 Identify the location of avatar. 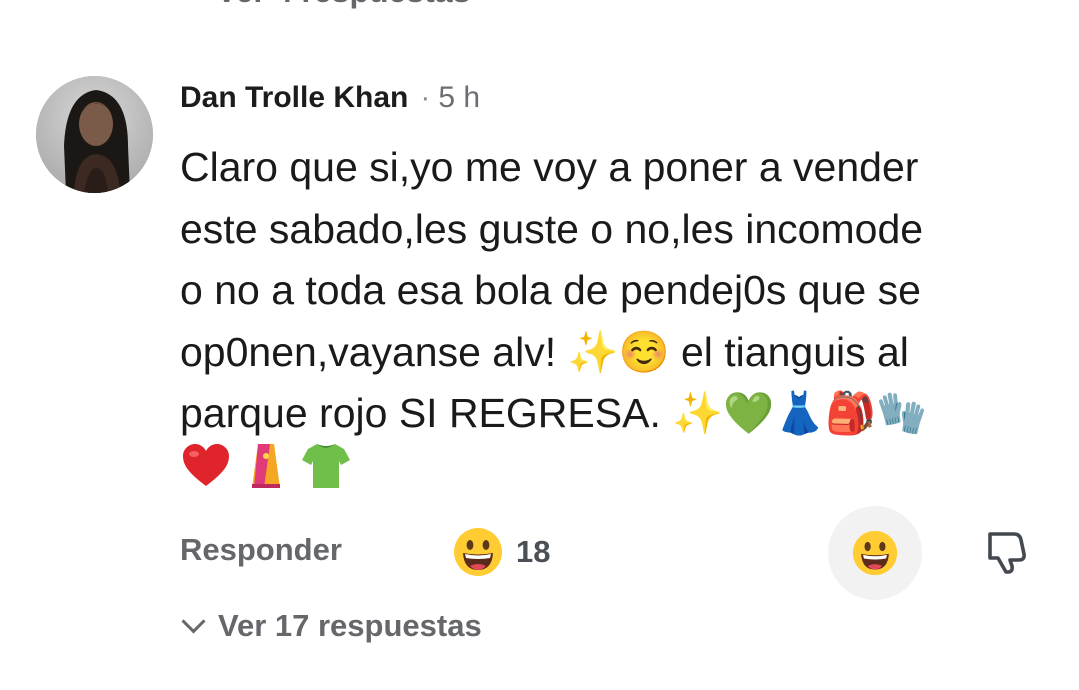
(94, 134).